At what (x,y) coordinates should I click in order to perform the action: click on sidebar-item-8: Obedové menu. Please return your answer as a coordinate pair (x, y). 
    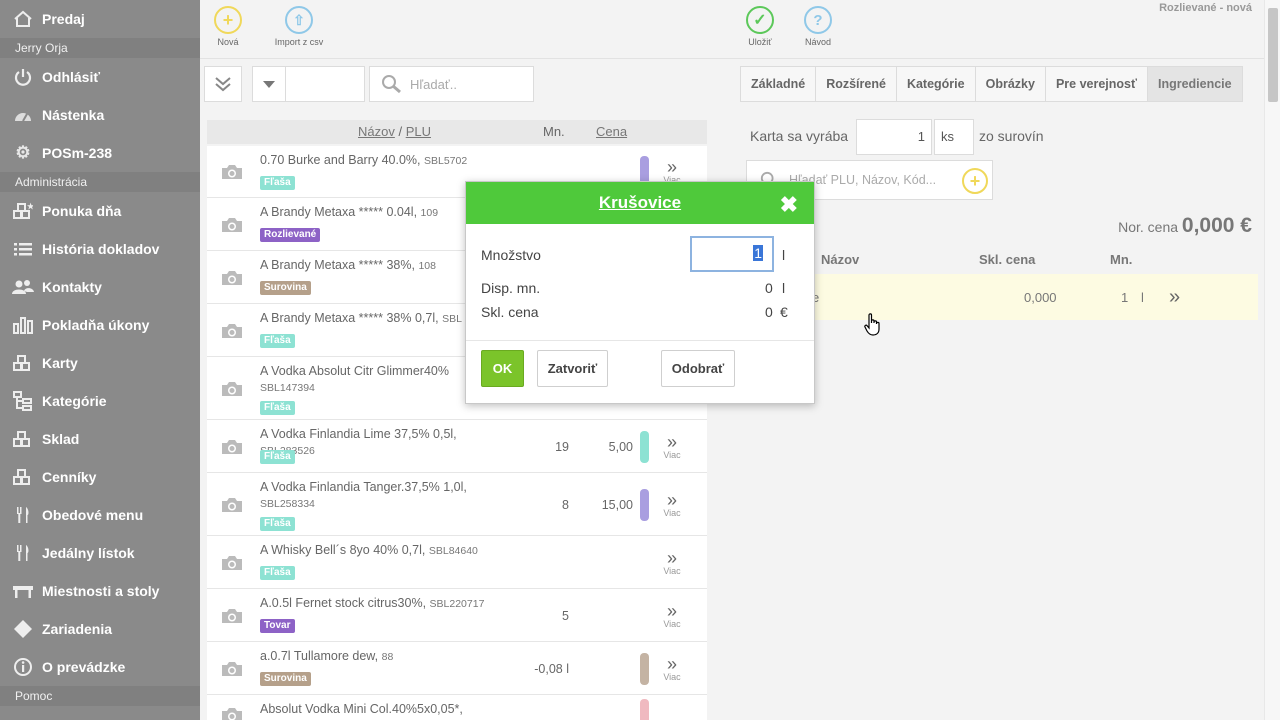
    Looking at the image, I should click on (100, 515).